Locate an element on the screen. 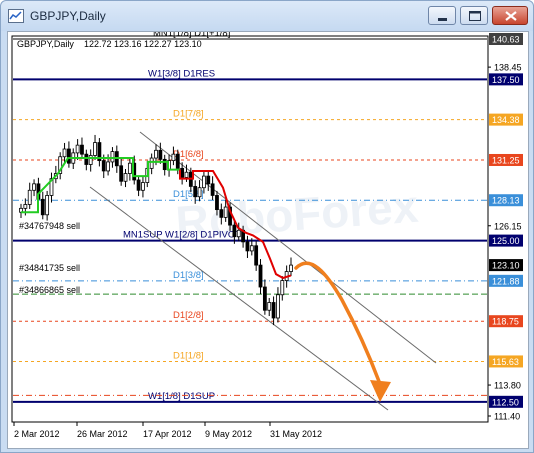 The image size is (534, 453). svg-text: 112.50 is located at coordinates (505, 402).